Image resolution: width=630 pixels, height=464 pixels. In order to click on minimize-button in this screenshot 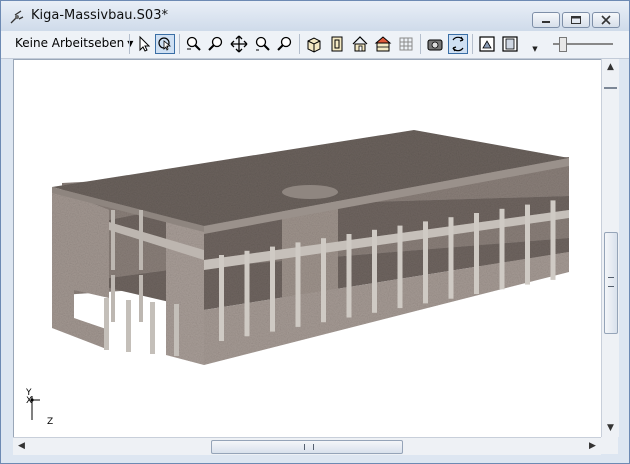, I will do `click(546, 20)`.